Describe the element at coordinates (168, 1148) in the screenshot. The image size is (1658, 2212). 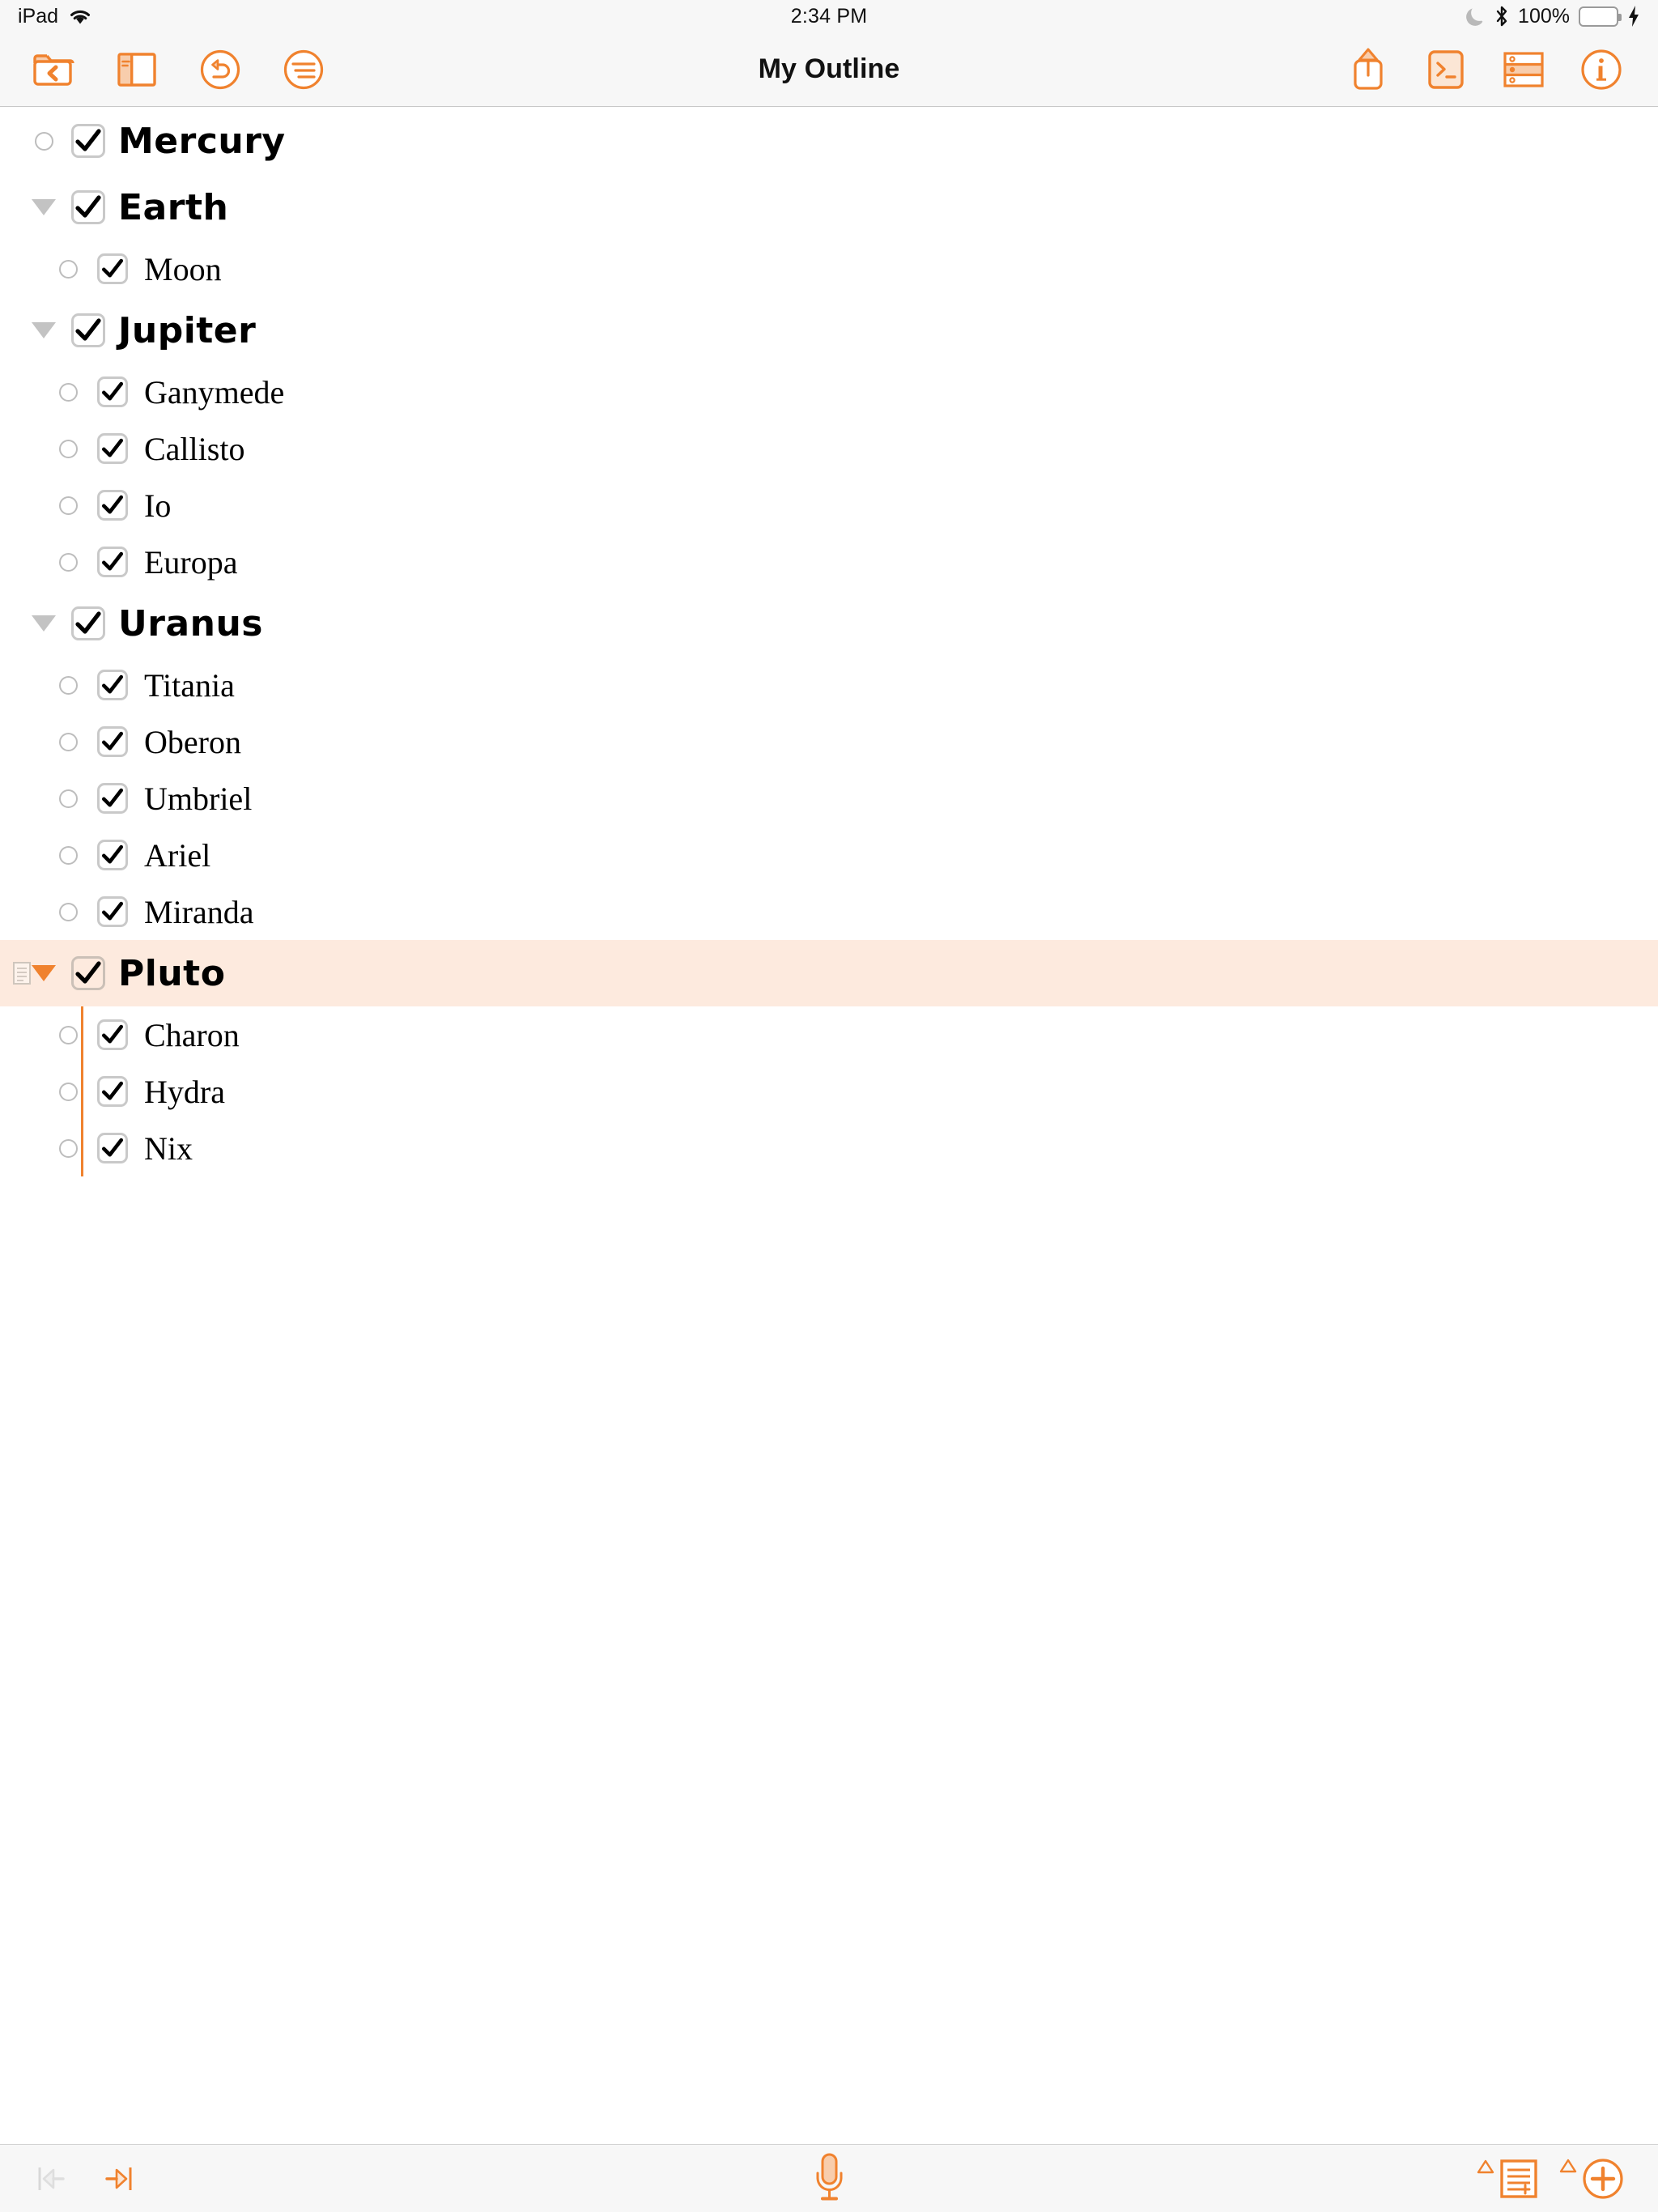
I see `row-title: Nix` at that location.